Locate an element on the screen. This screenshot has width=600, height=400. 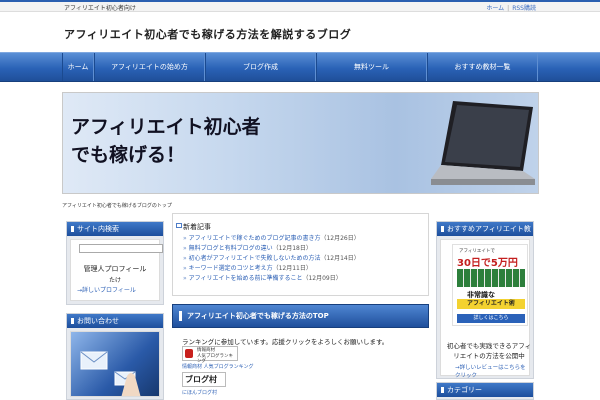
recommend-description: 初心者でも実践できるアフィリエイトの方法を公開中 is located at coordinates (489, 351).